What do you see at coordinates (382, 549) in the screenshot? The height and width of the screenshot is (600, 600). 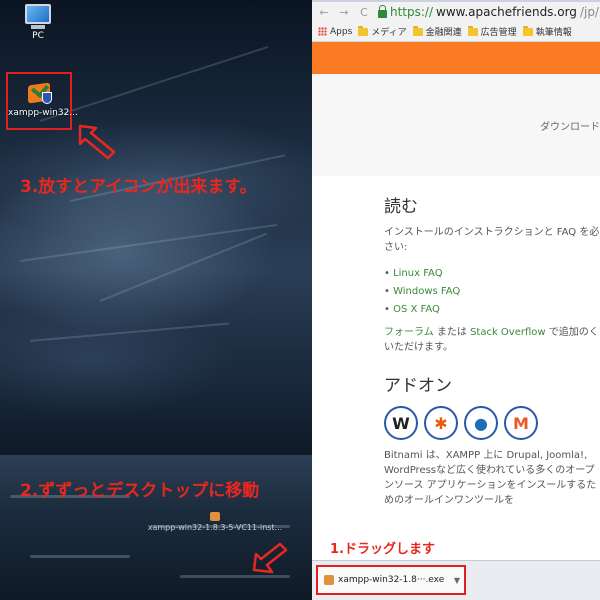 I see `step1-annotation: 1.ドラッグします` at bounding box center [382, 549].